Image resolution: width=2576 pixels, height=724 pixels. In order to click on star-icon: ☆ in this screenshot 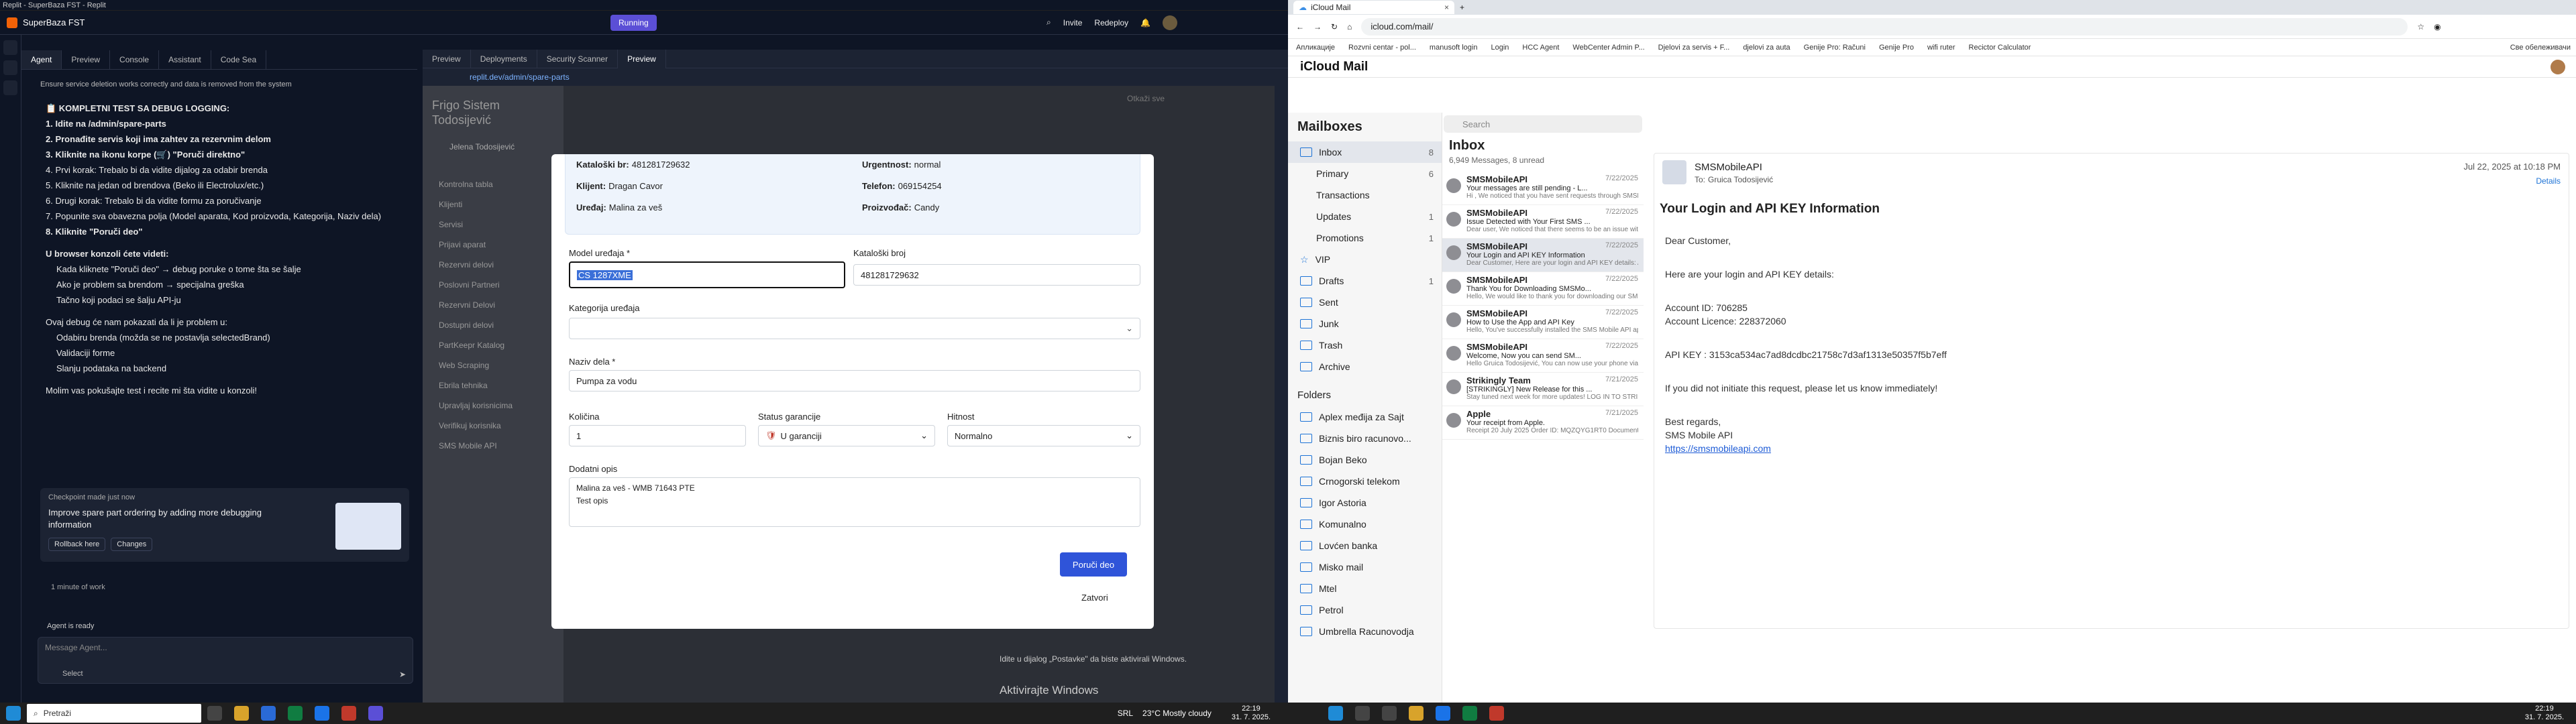, I will do `click(2420, 27)`.